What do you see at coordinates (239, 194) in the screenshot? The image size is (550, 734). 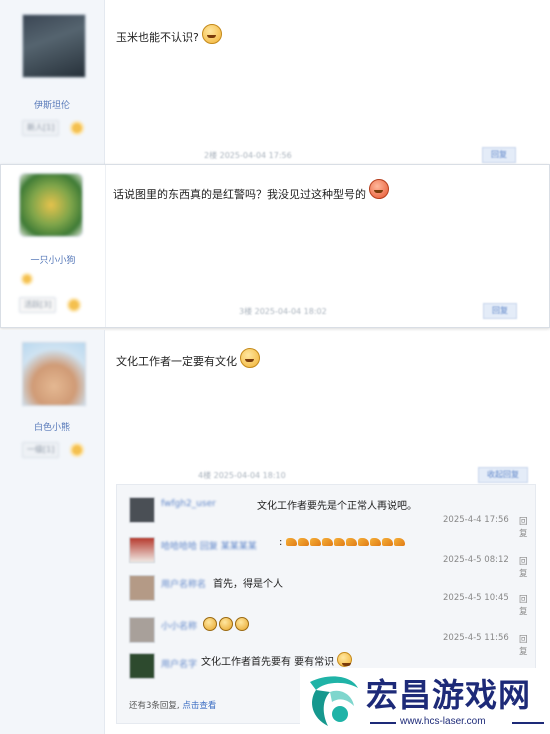 I see `post-text: 话说图里的东西真的是红警吗？我没见过这种型号的` at bounding box center [239, 194].